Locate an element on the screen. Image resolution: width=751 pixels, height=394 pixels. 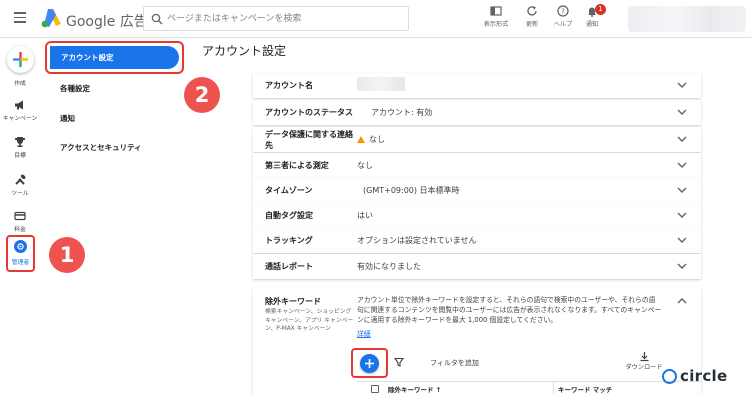
rail-item-campaigns: キャンペーン is located at coordinates (20, 110).